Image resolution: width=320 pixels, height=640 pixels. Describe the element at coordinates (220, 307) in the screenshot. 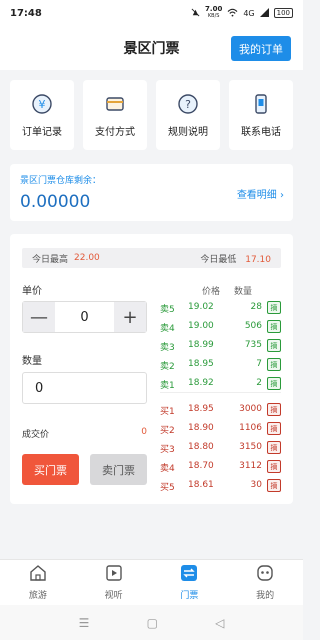

I see `ask-row: 卖5 19.02 28 摘` at that location.